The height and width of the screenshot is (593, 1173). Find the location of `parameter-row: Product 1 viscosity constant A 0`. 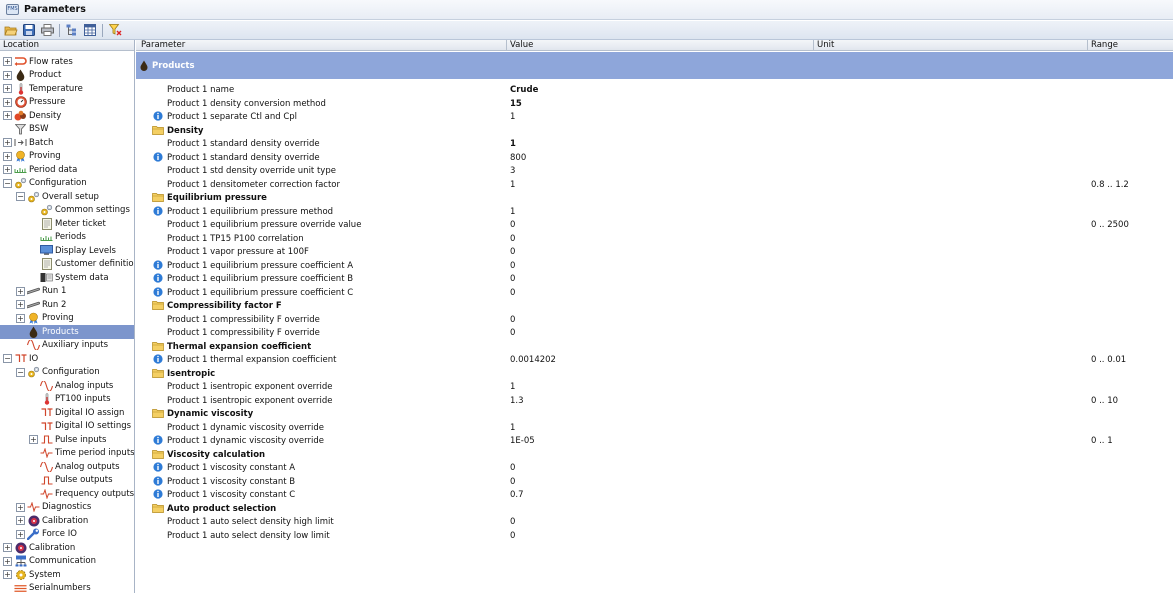

parameter-row: Product 1 viscosity constant A 0 is located at coordinates (654, 469).